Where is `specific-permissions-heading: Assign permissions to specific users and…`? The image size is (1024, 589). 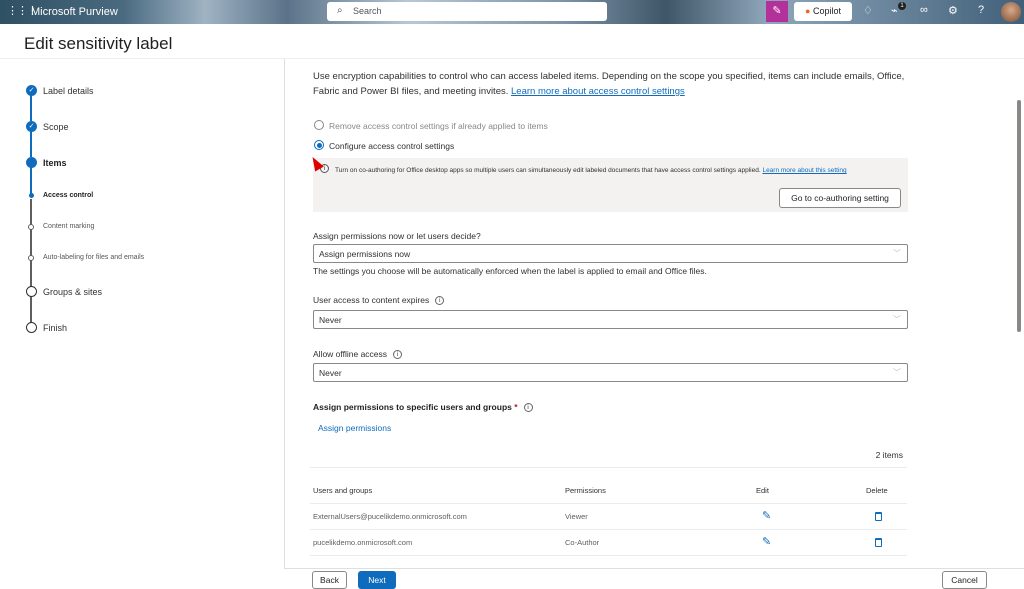
specific-permissions-heading: Assign permissions to specific users and… is located at coordinates (423, 407).